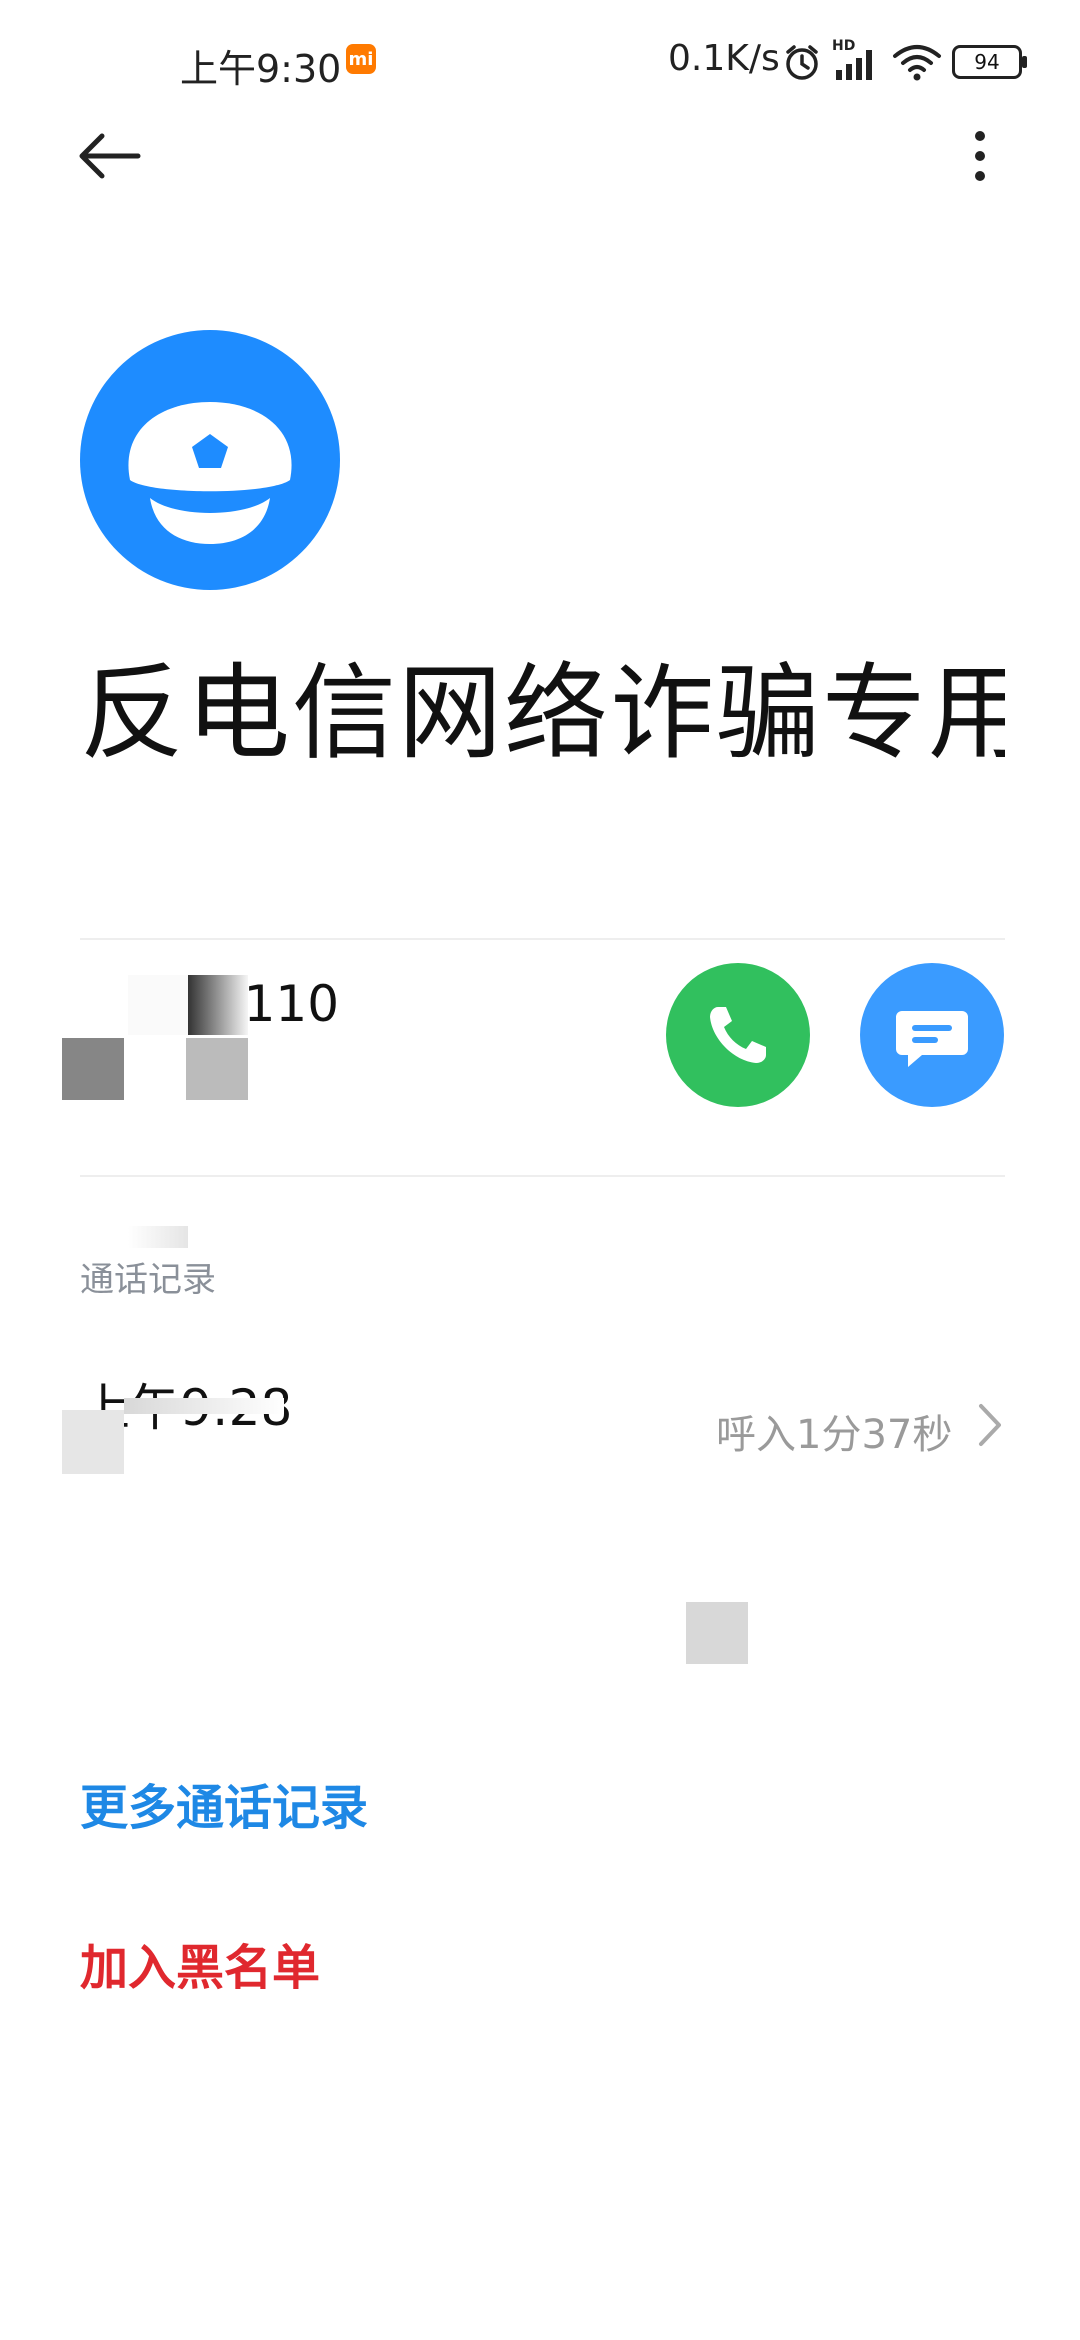 The width and height of the screenshot is (1080, 2340). I want to click on status-icons: HD 94, so click(904, 61).